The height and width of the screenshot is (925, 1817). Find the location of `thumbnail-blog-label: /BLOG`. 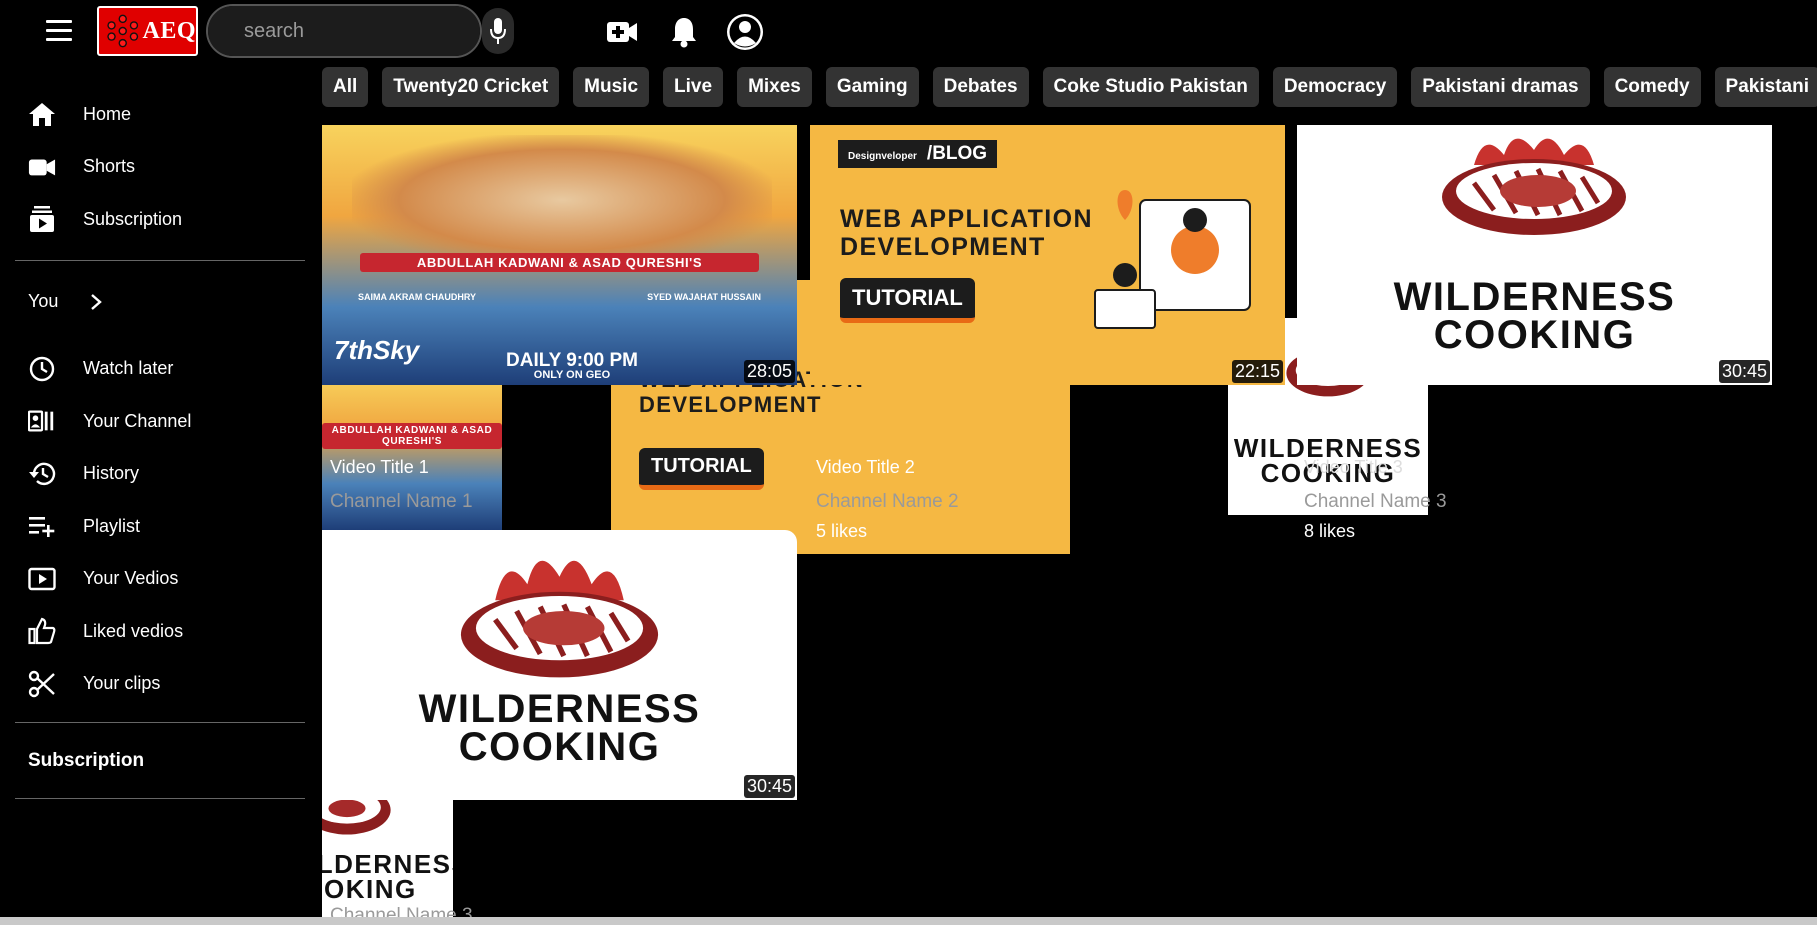

thumbnail-blog-label: /BLOG is located at coordinates (957, 153).